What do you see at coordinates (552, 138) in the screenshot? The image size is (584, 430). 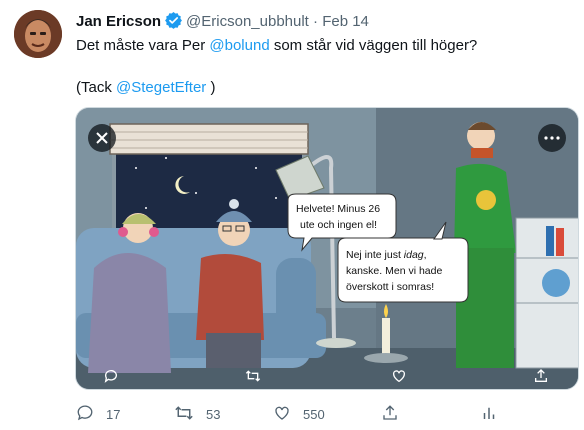 I see `more-icon` at bounding box center [552, 138].